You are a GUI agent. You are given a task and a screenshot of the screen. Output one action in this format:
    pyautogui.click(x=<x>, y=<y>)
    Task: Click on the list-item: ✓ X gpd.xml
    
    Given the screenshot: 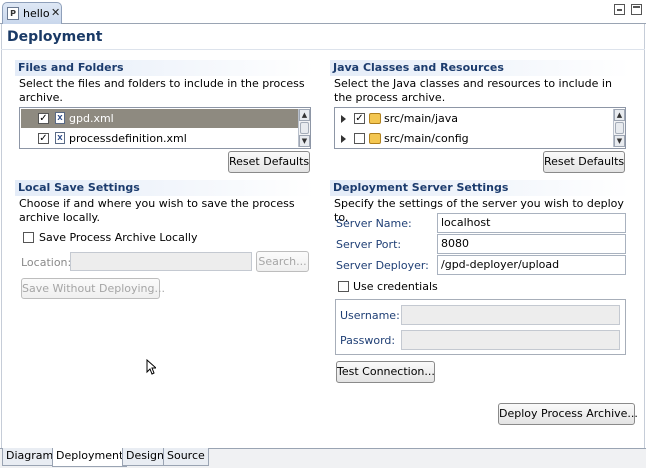 What is the action you would take?
    pyautogui.click(x=159, y=118)
    